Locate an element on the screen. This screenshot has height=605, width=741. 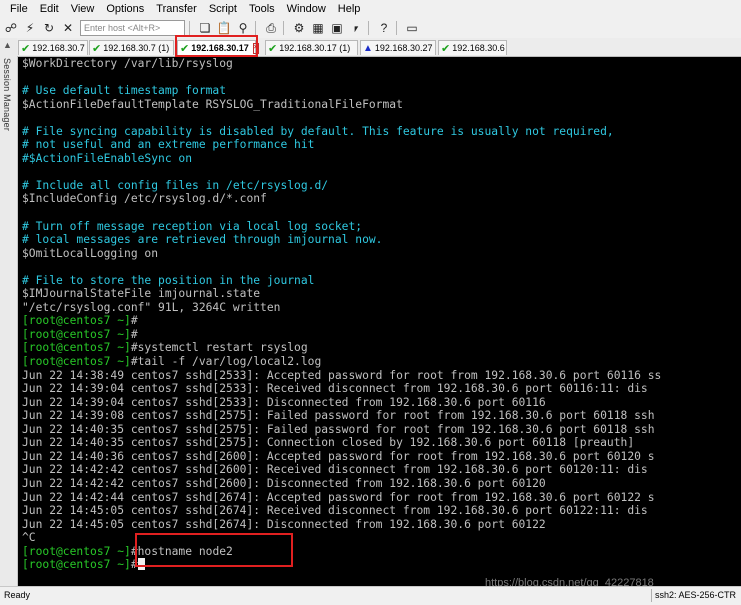
tab-192-168-30-7-1: ✔ 192.168.30.7 (1) is located at coordinates (131, 47).